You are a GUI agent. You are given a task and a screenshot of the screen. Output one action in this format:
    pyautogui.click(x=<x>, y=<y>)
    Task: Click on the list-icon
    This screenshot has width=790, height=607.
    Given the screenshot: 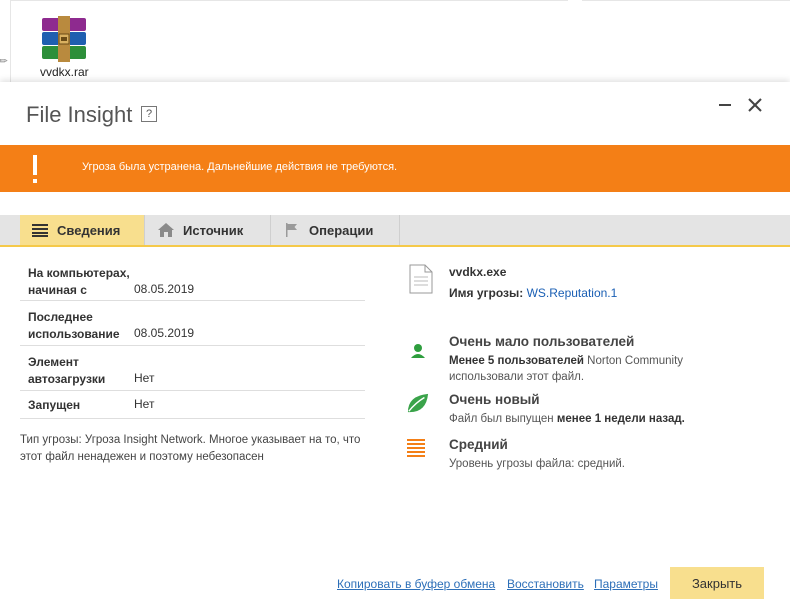 What is the action you would take?
    pyautogui.click(x=40, y=230)
    